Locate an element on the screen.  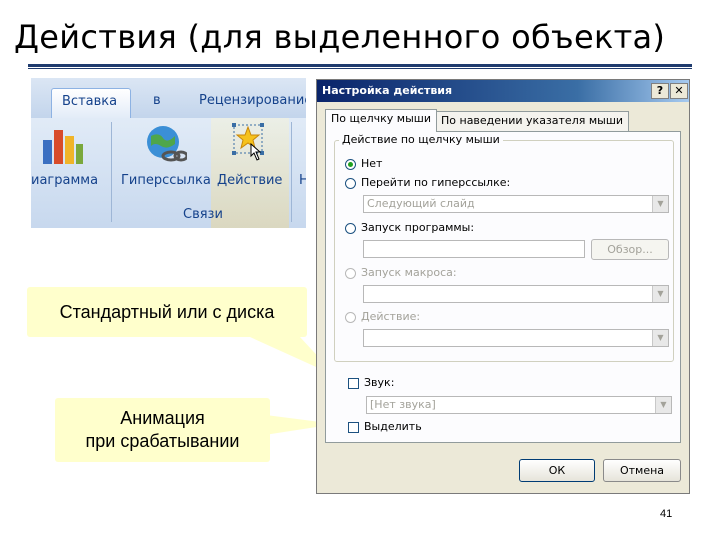
hyperlink-select-value: Следующий слайд is located at coordinates (421, 203).